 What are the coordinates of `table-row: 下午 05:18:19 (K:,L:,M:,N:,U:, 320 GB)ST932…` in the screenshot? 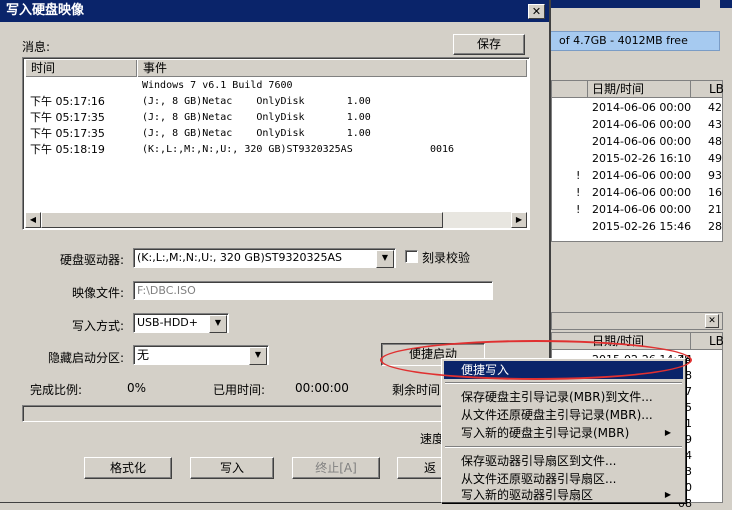 It's located at (276, 150).